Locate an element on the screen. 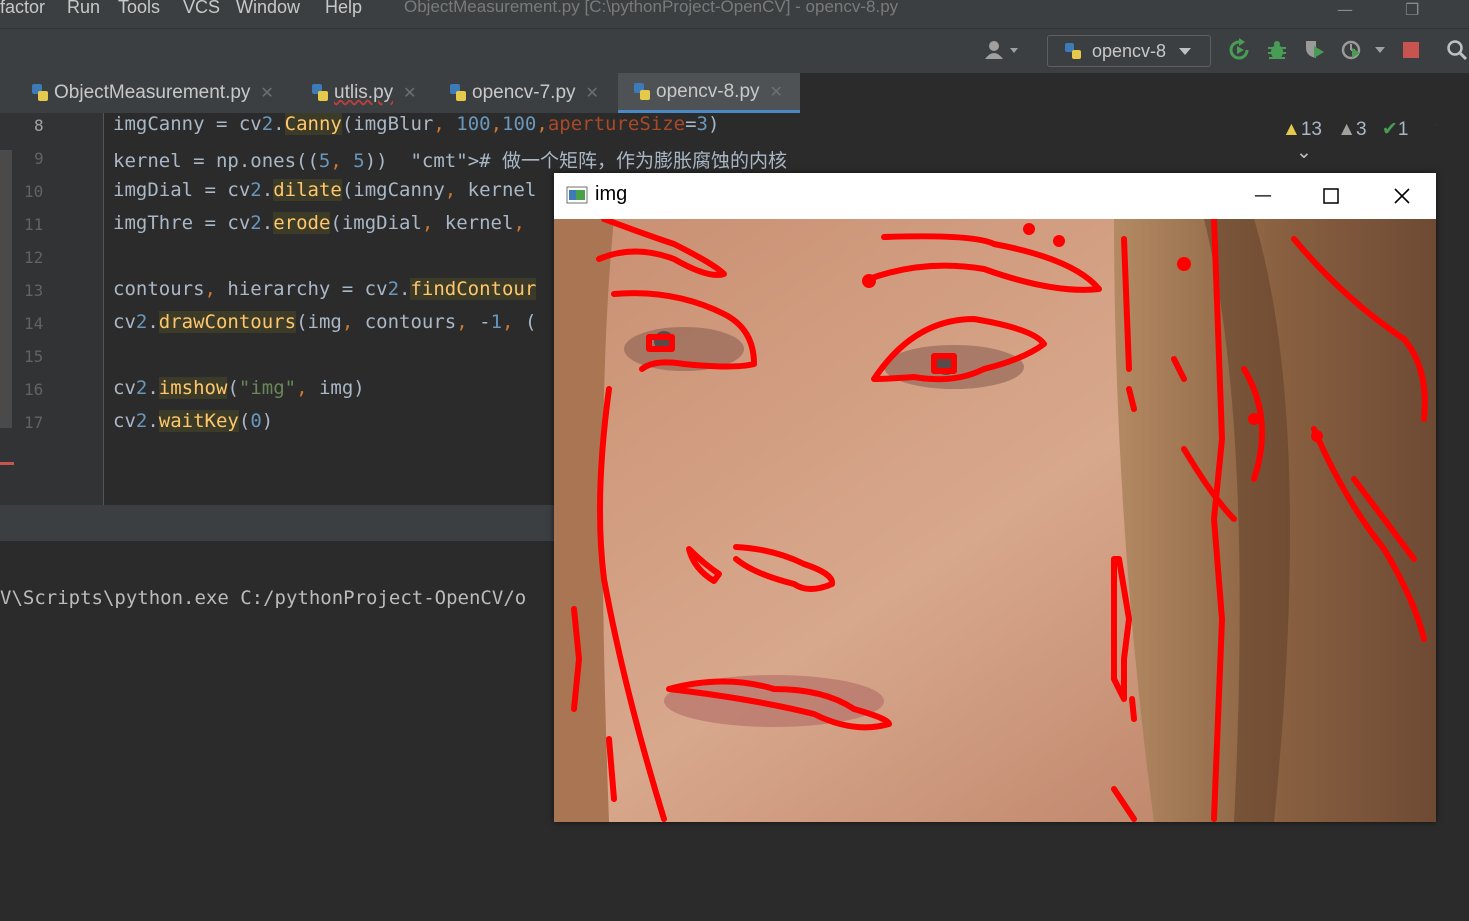 This screenshot has height=921, width=1469. line-number: 12 is located at coordinates (34, 257).